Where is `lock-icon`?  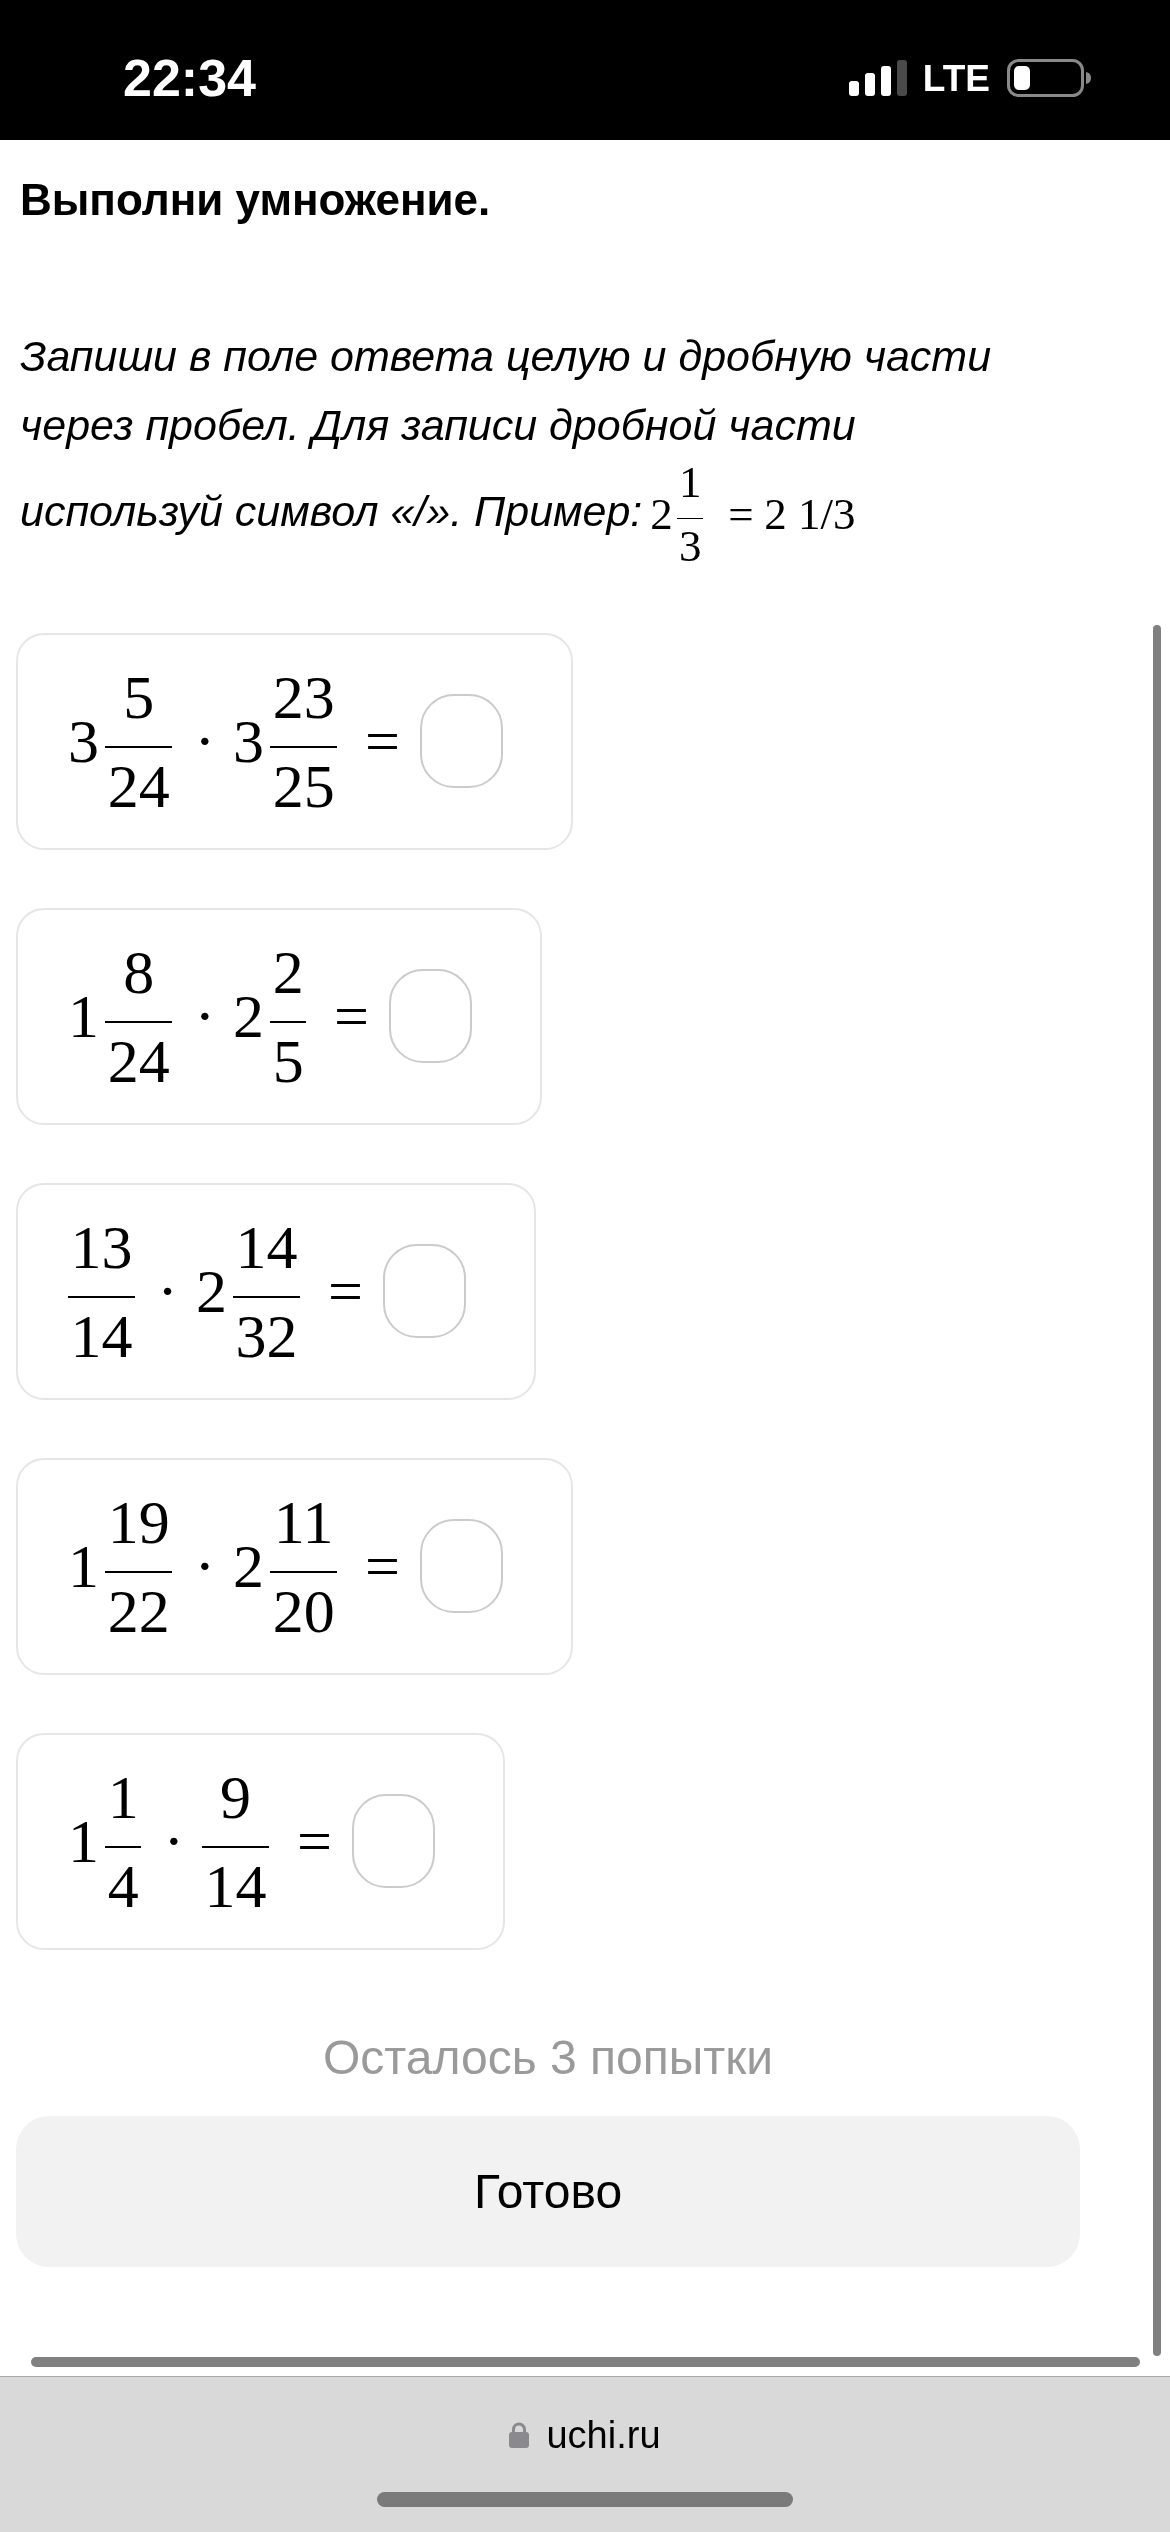
lock-icon is located at coordinates (519, 2435).